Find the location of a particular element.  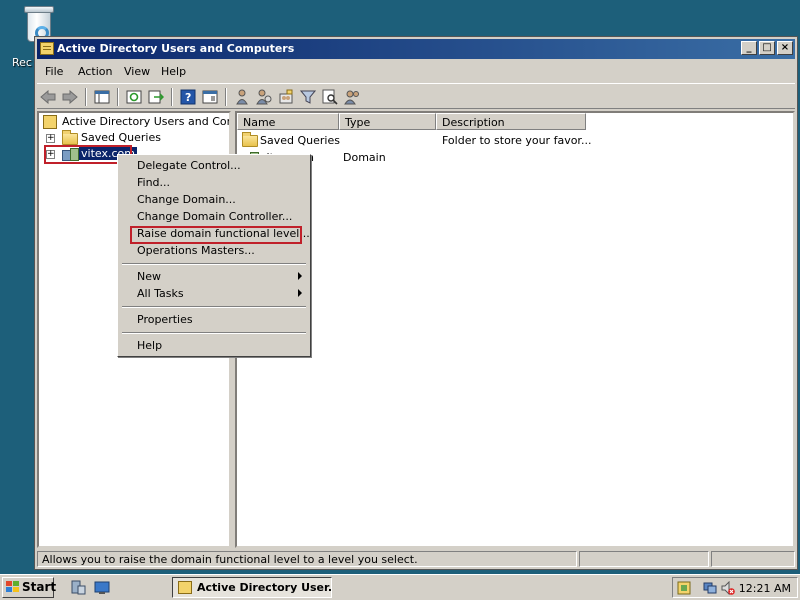

forward-icon is located at coordinates (70, 97).